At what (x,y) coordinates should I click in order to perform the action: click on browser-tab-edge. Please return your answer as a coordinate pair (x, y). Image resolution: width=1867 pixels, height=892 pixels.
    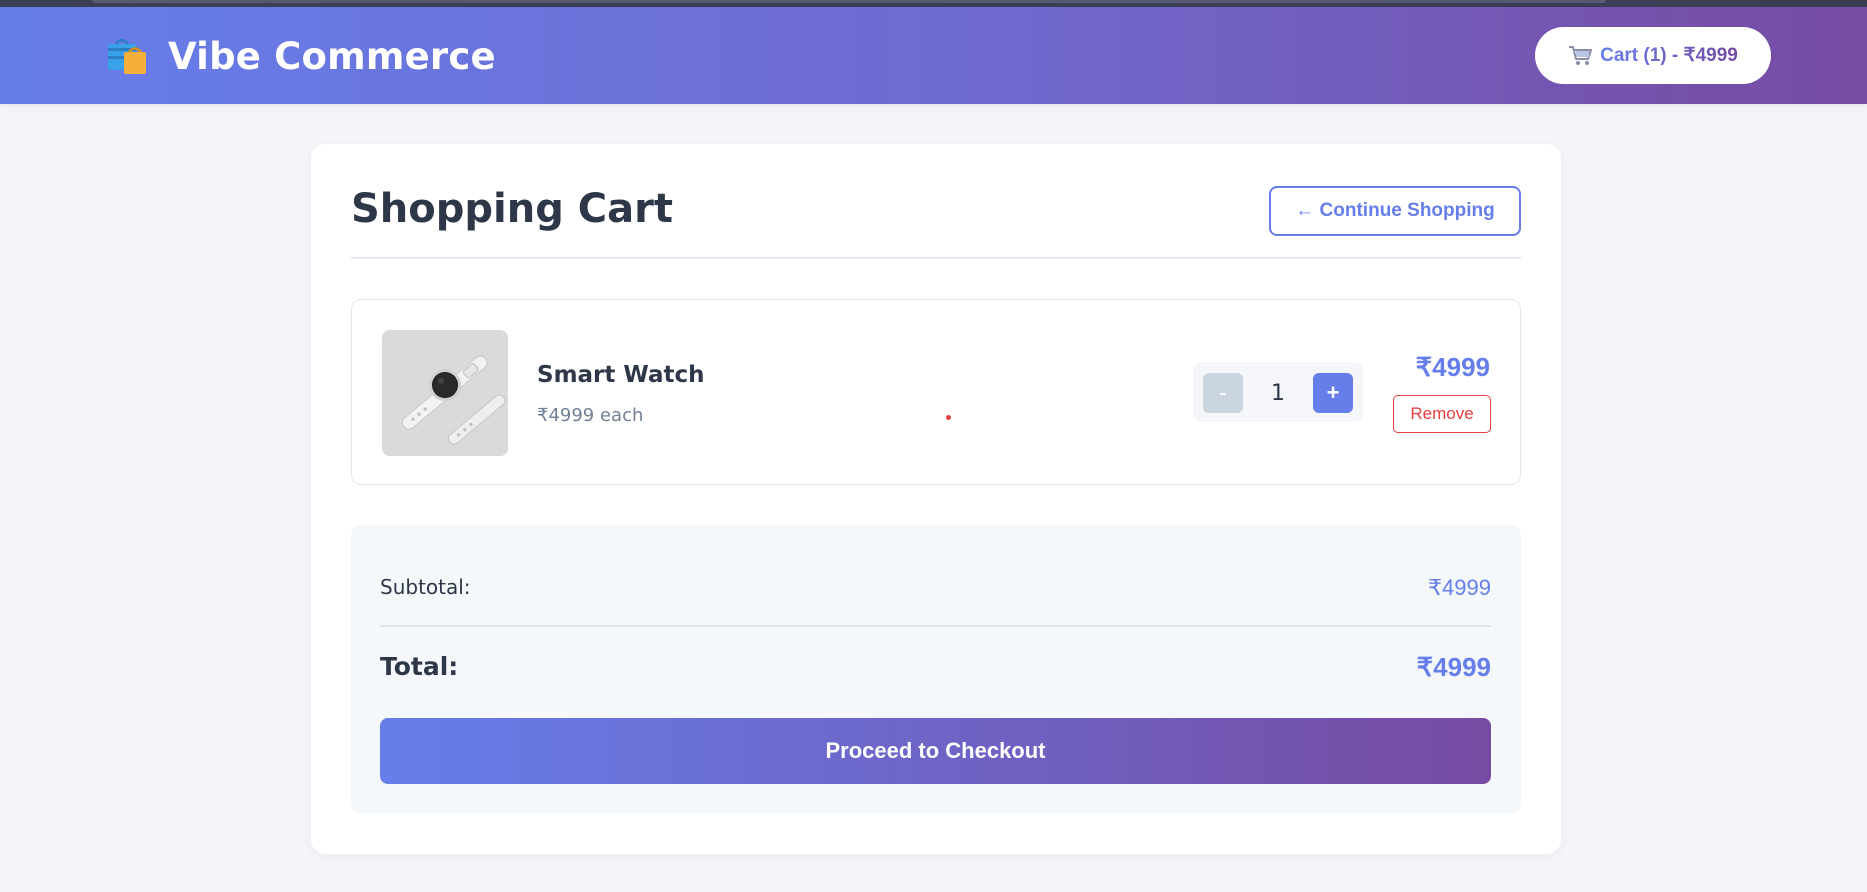
    Looking at the image, I should click on (849, 1).